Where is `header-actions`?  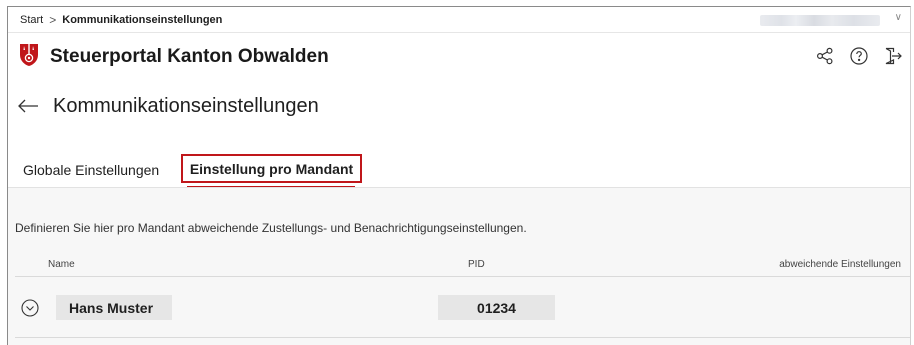 header-actions is located at coordinates (859, 56).